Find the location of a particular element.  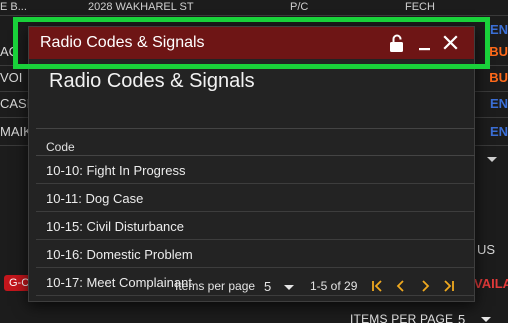

background-fragment: 2028 WAKHAREL ST is located at coordinates (141, 7).